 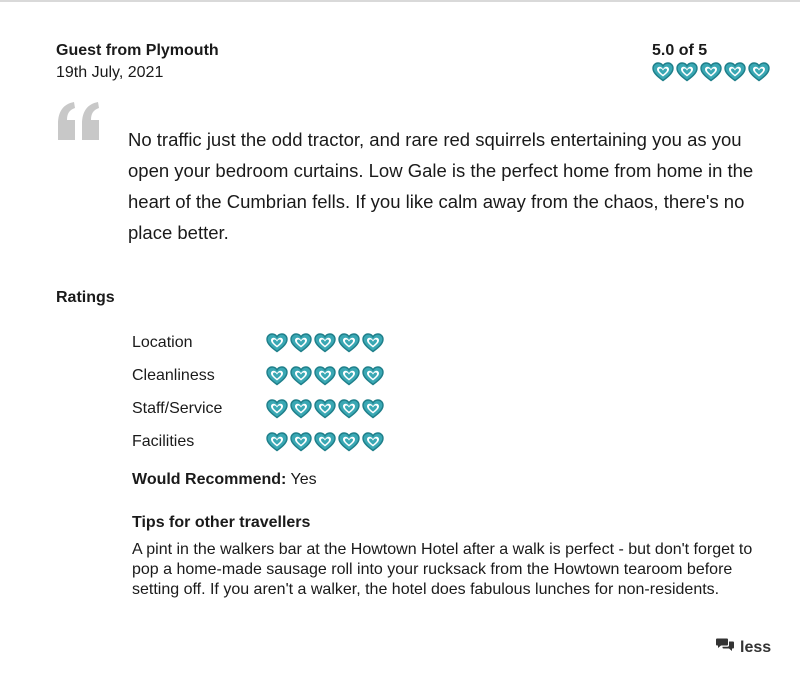 What do you see at coordinates (209, 479) in the screenshot?
I see `would-recommend-label: Would Recommend:` at bounding box center [209, 479].